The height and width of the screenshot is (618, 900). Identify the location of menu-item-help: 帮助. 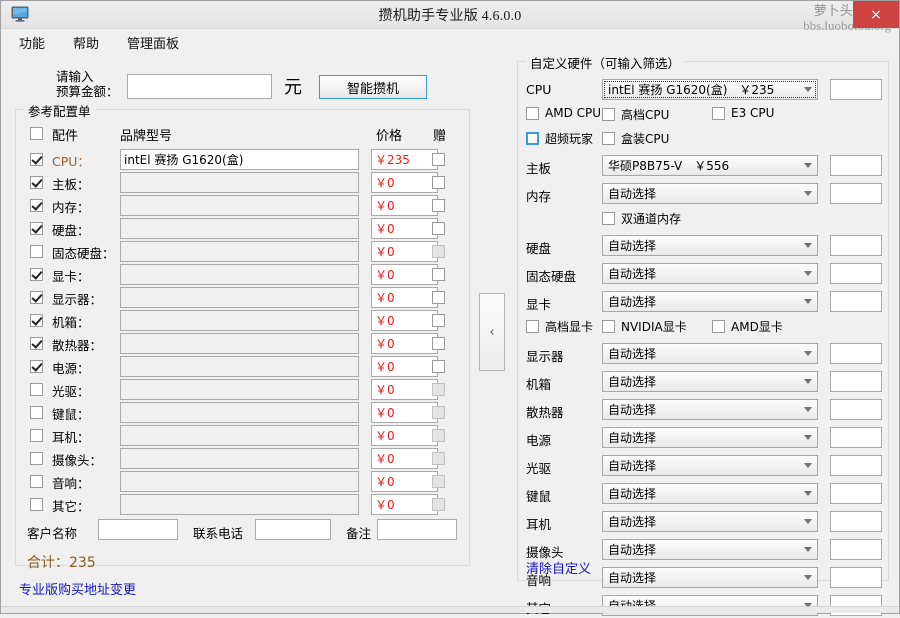
(86, 42).